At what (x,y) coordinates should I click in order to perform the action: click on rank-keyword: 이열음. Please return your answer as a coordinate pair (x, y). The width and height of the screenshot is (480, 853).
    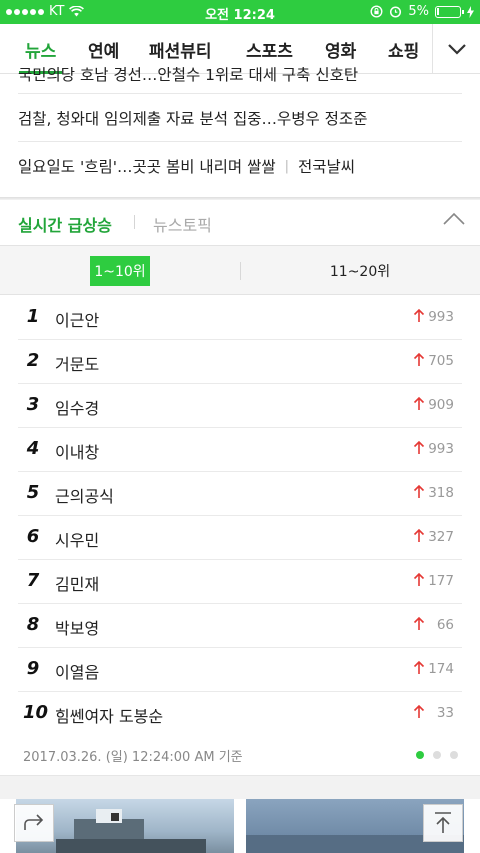
    Looking at the image, I should click on (77, 671).